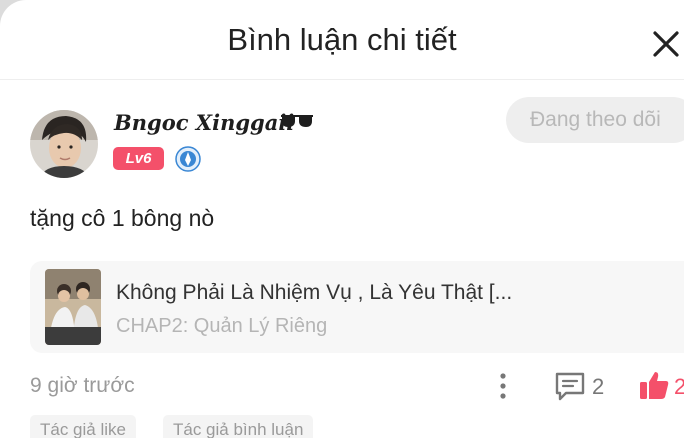  Describe the element at coordinates (570, 386) in the screenshot. I see `reply-icon` at that location.